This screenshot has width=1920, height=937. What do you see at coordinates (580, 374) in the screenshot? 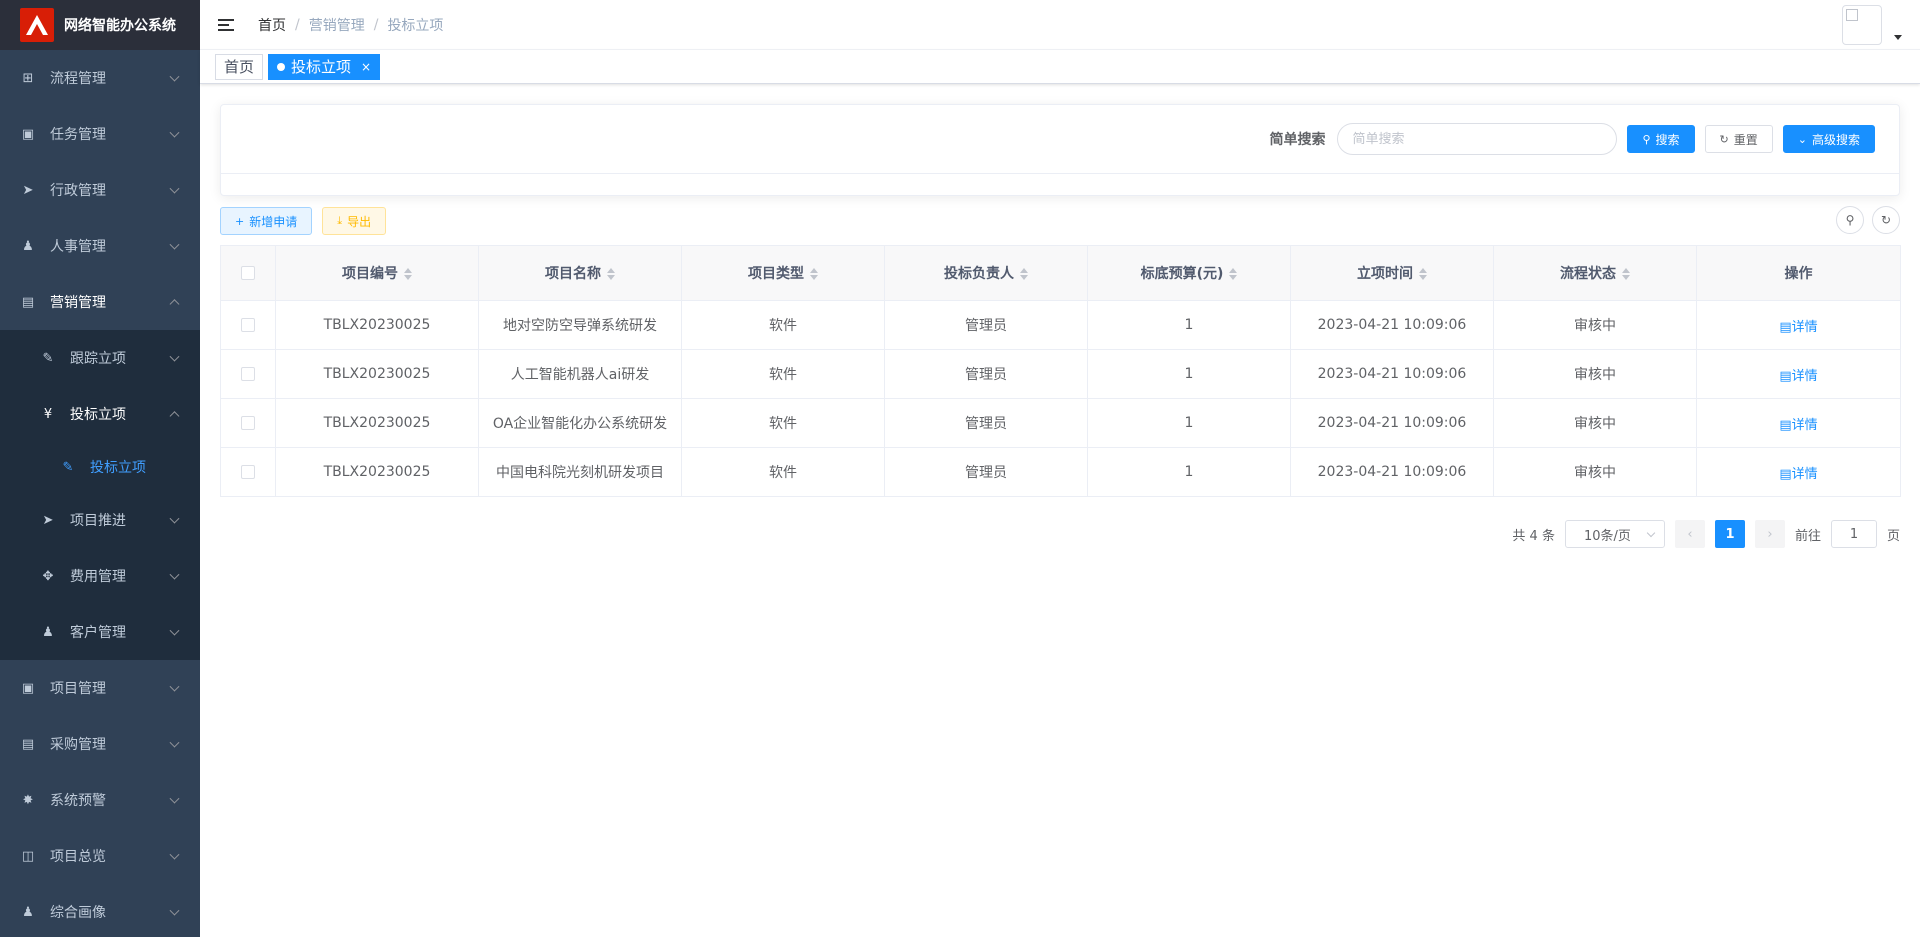
I see `cell-name: 人工智能机器人ai研发` at bounding box center [580, 374].